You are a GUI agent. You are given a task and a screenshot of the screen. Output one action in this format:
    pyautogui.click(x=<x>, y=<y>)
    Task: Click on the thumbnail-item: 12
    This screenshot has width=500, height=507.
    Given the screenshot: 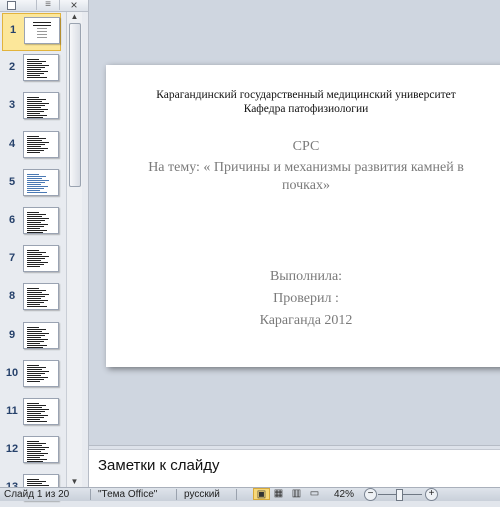 What is the action you would take?
    pyautogui.click(x=33, y=451)
    